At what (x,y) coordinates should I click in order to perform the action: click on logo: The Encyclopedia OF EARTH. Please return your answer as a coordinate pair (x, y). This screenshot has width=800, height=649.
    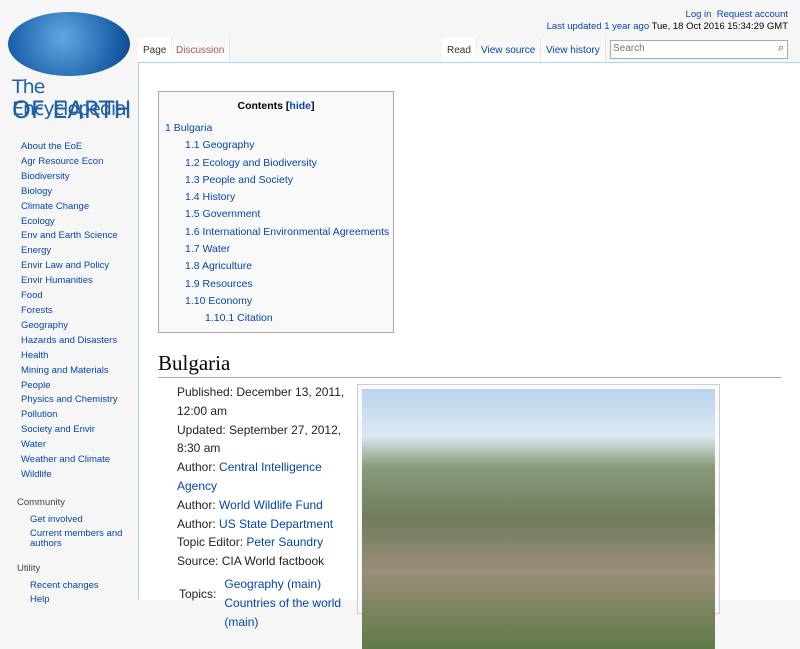
    Looking at the image, I should click on (69, 68).